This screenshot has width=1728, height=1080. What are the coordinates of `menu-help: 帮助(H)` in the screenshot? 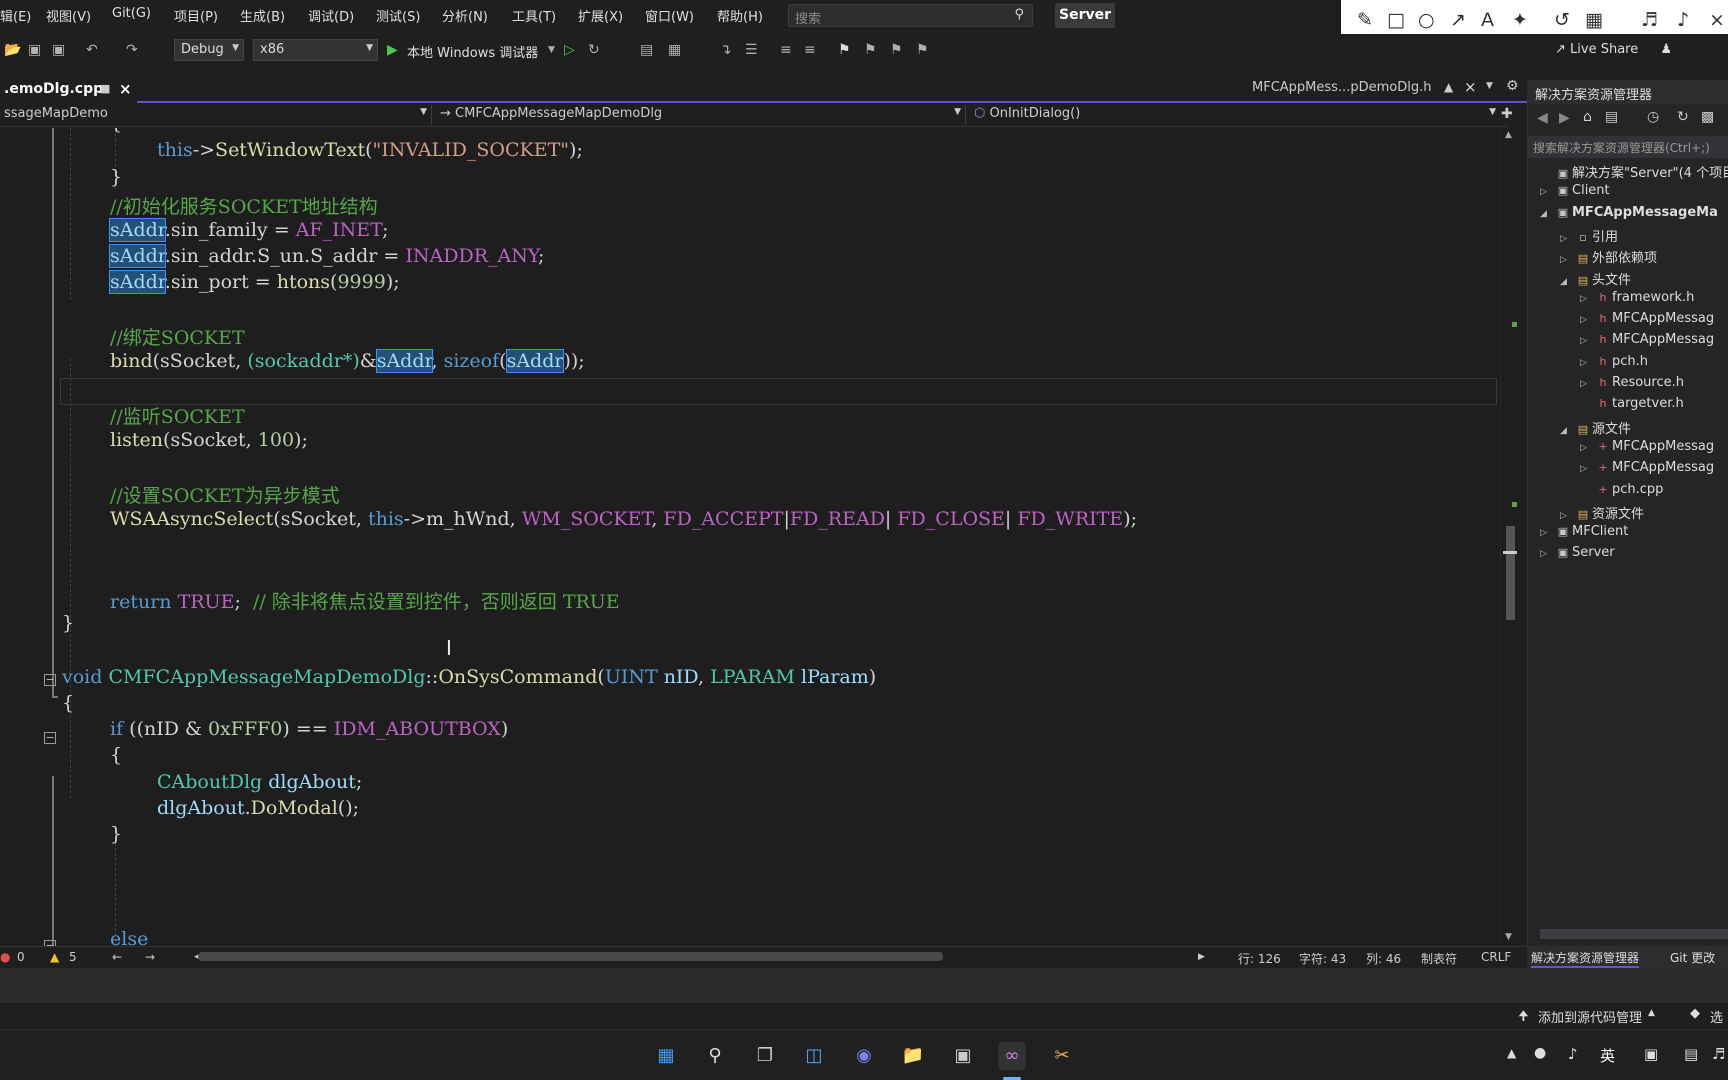 It's located at (740, 15).